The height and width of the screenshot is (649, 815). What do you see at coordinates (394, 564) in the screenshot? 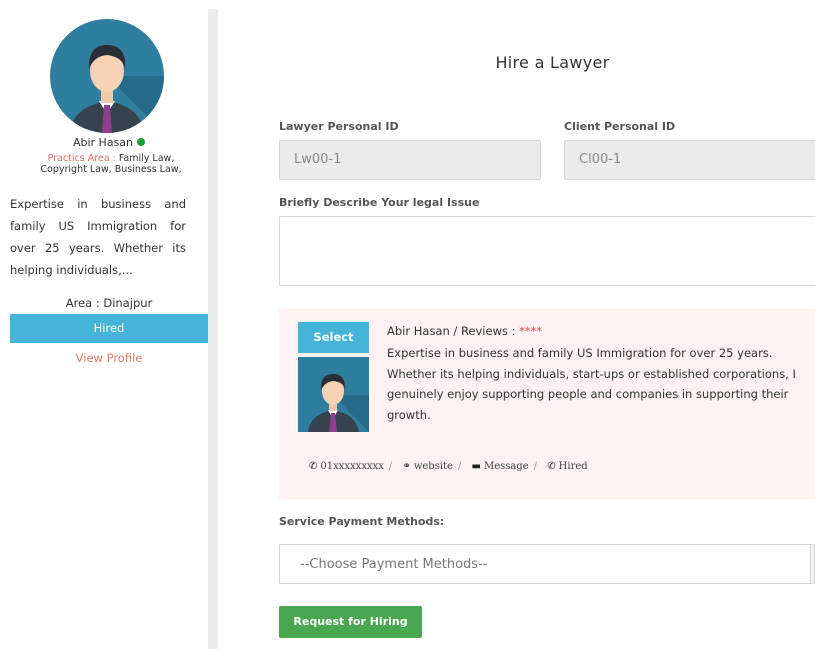
I see `payment-methods-placeholder: --Choose Payment Methods--` at bounding box center [394, 564].